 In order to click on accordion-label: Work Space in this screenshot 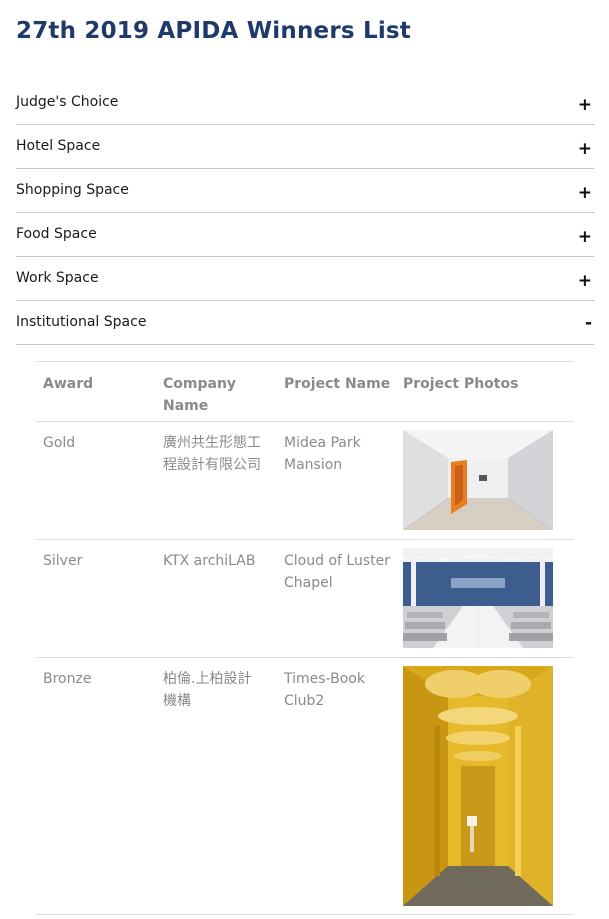, I will do `click(57, 278)`.